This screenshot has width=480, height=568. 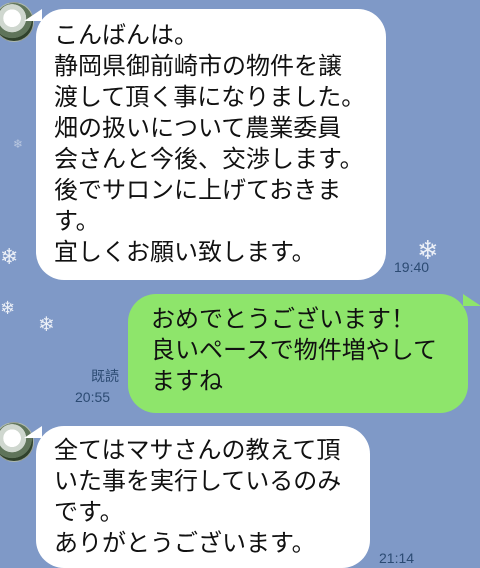 What do you see at coordinates (105, 376) in the screenshot?
I see `read-receipt: 既読` at bounding box center [105, 376].